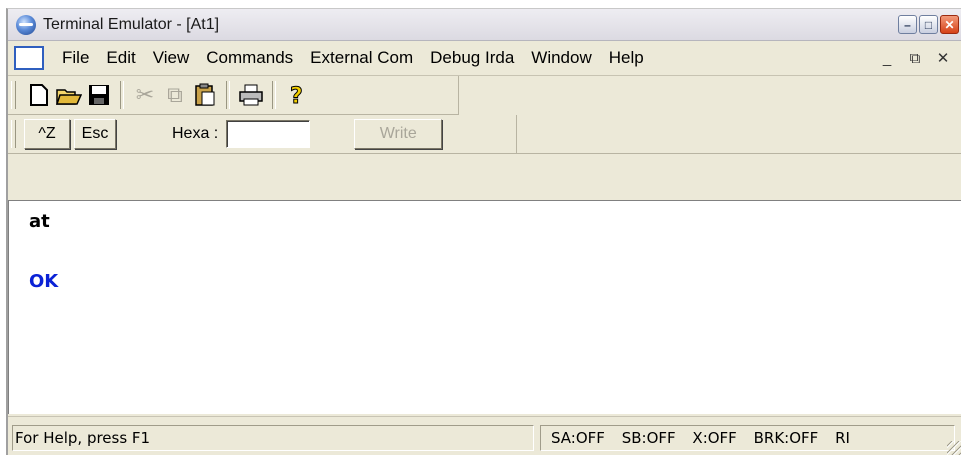 This screenshot has width=961, height=455. What do you see at coordinates (39, 221) in the screenshot?
I see `terminal-line: at` at bounding box center [39, 221].